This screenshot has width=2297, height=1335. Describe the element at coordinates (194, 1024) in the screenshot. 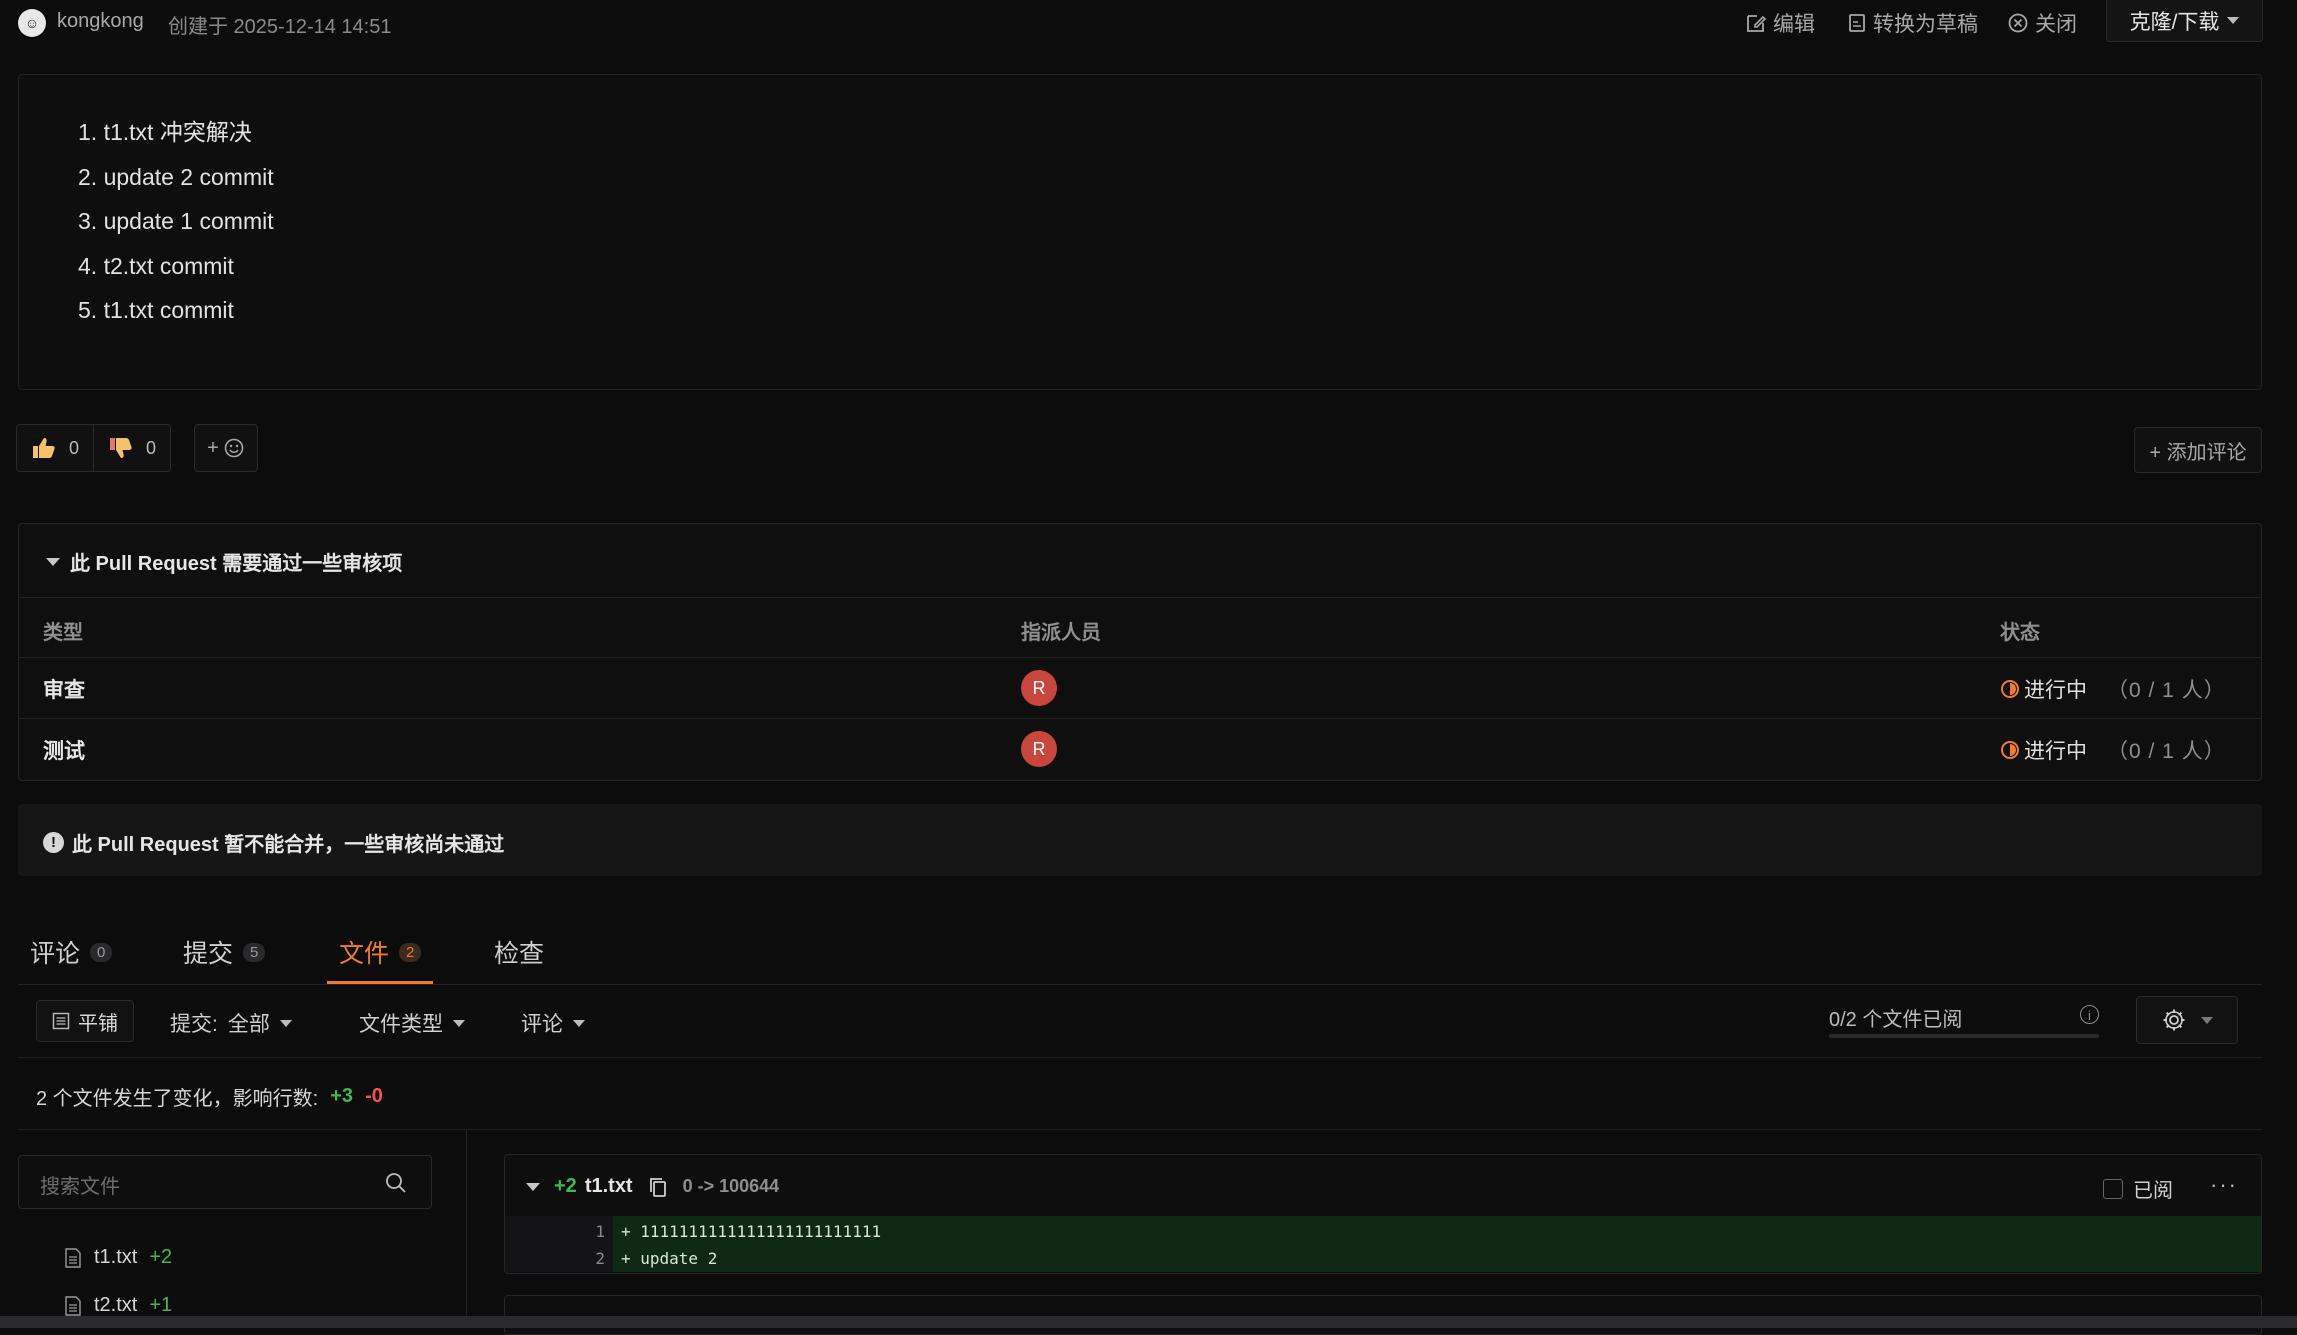

I see `commit-filter-label: 提交:` at that location.